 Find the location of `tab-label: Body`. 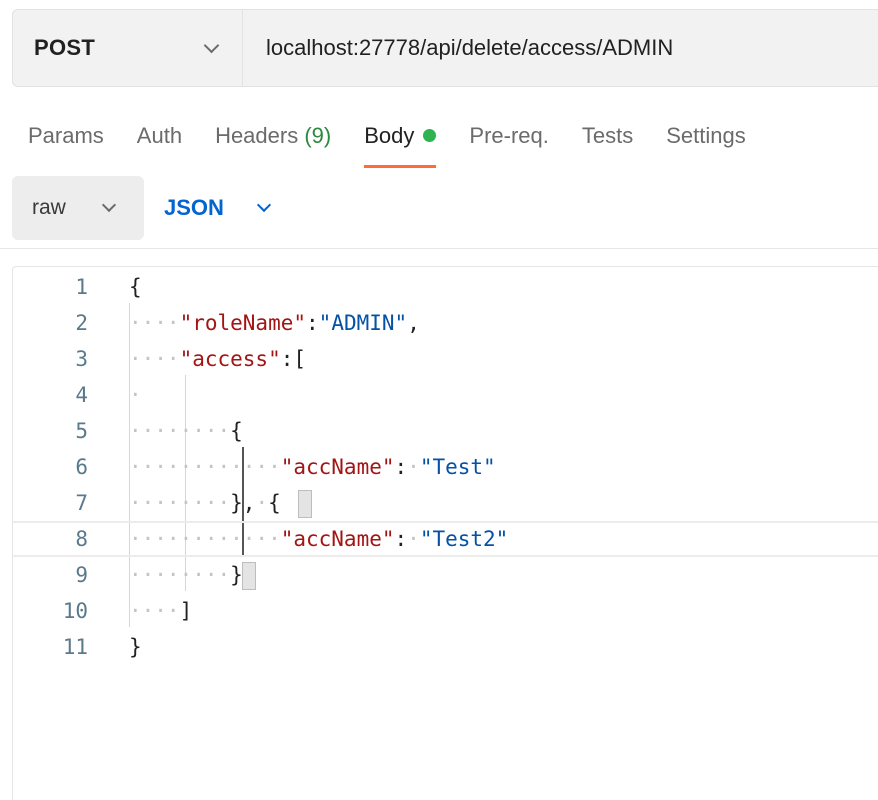

tab-label: Body is located at coordinates (389, 135).